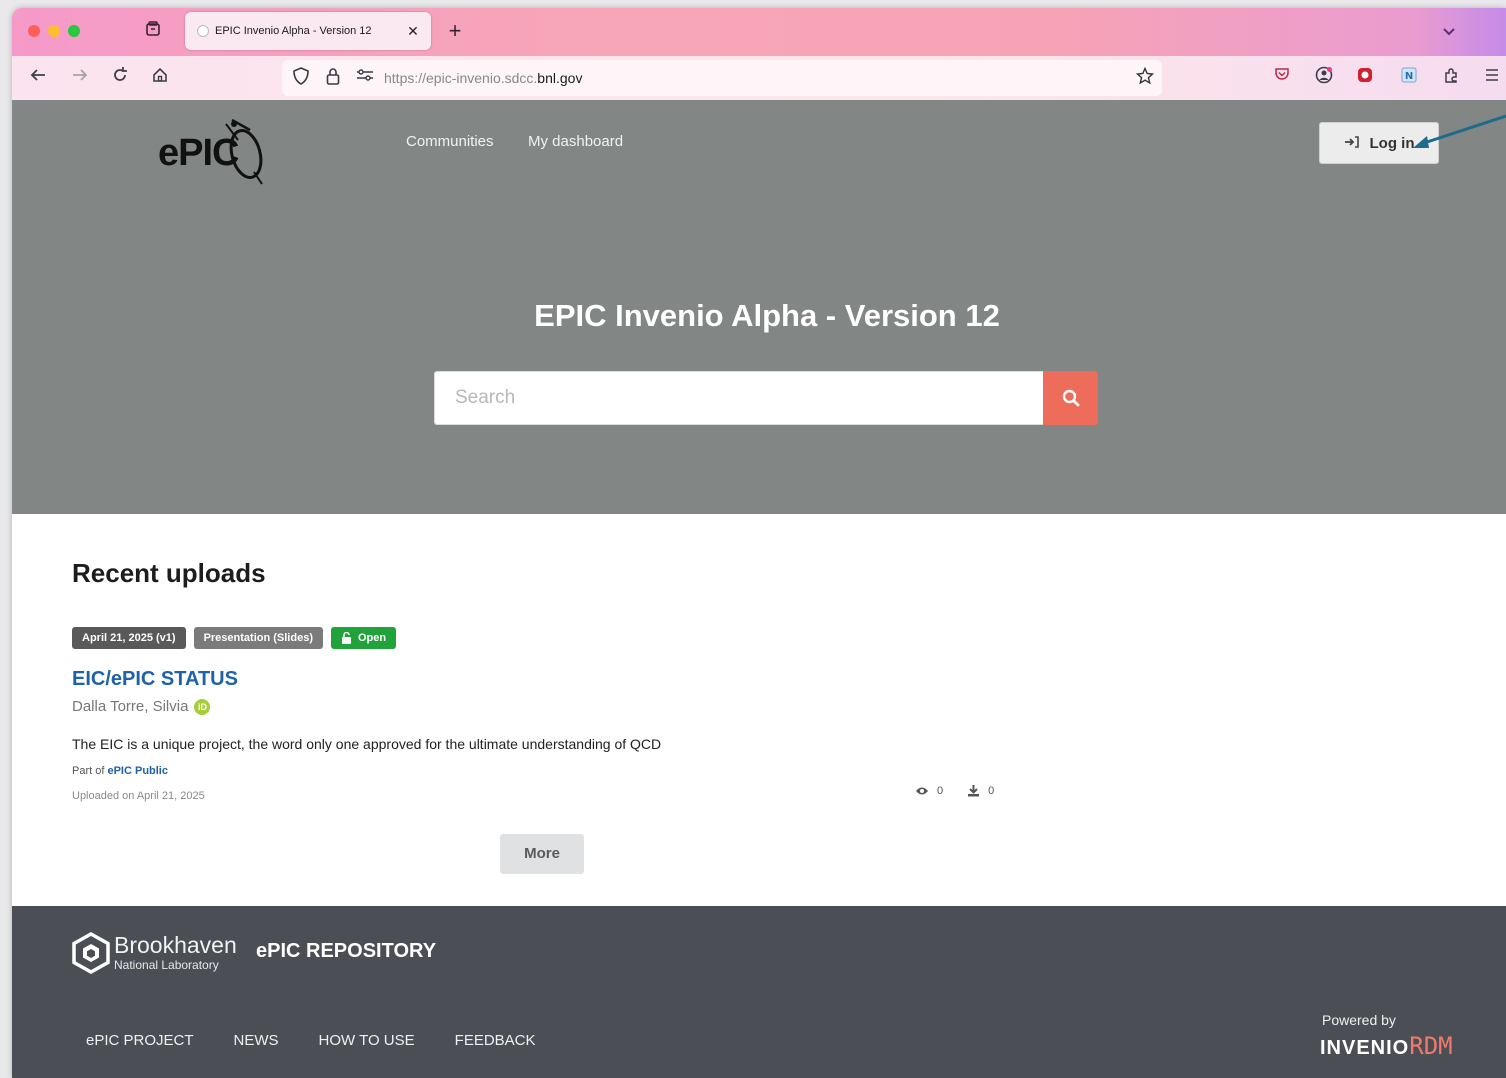 This screenshot has height=1078, width=1506. I want to click on menu-hamburger-icon, so click(1492, 78).